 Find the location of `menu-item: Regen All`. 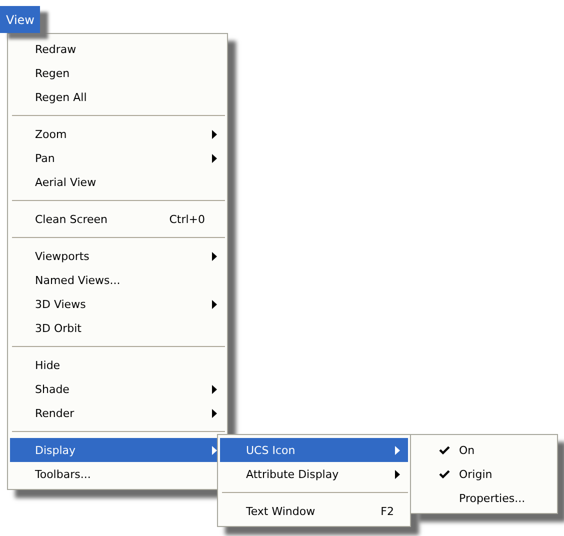

menu-item: Regen All is located at coordinates (117, 97).